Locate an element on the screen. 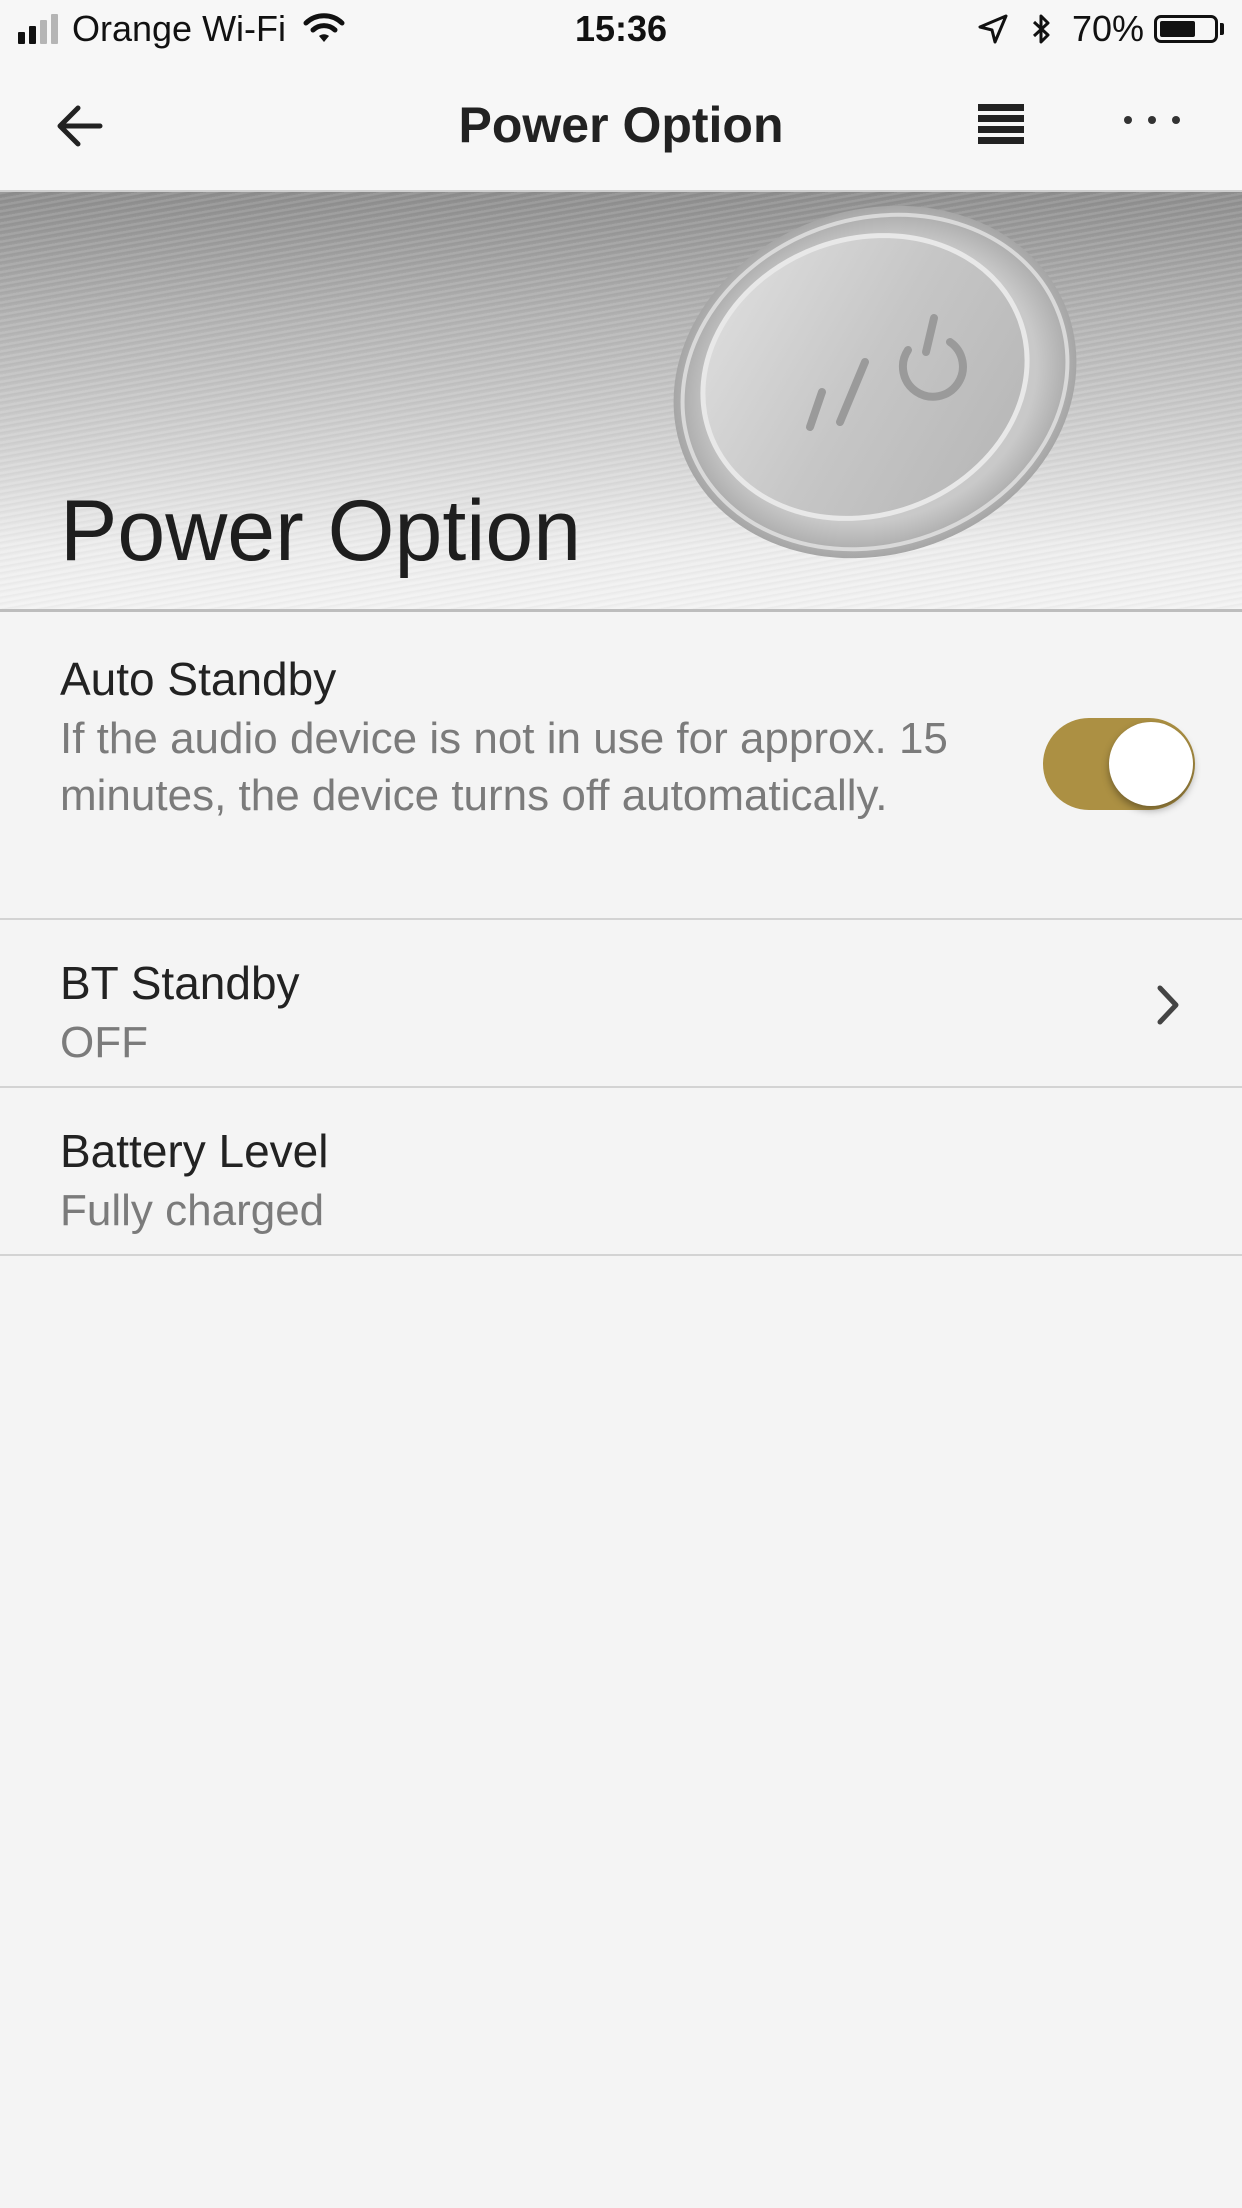 The height and width of the screenshot is (2208, 1242). status-right: 70% is located at coordinates (1100, 29).